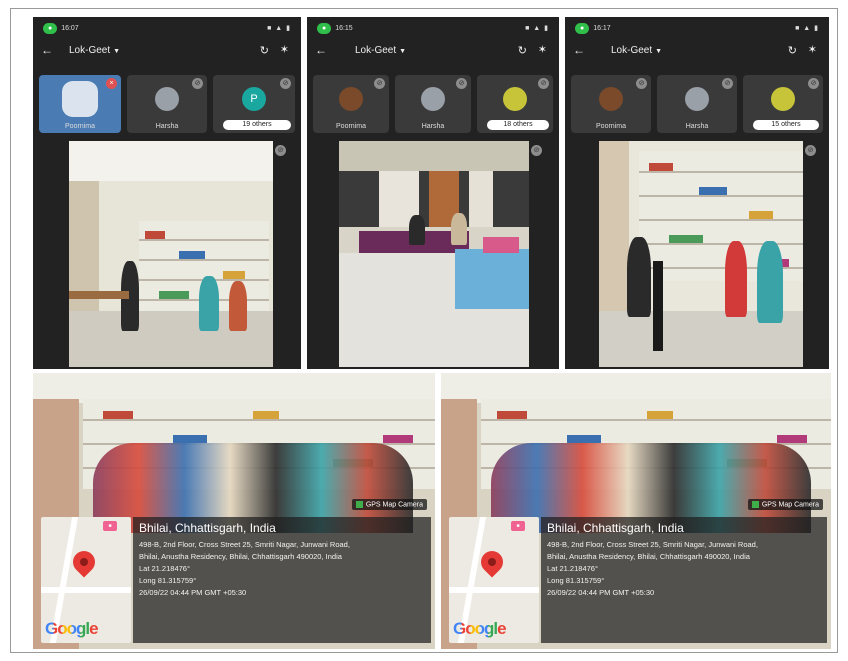 Image resolution: width=848 pixels, height=661 pixels. I want to click on others-count: 15 others, so click(786, 125).